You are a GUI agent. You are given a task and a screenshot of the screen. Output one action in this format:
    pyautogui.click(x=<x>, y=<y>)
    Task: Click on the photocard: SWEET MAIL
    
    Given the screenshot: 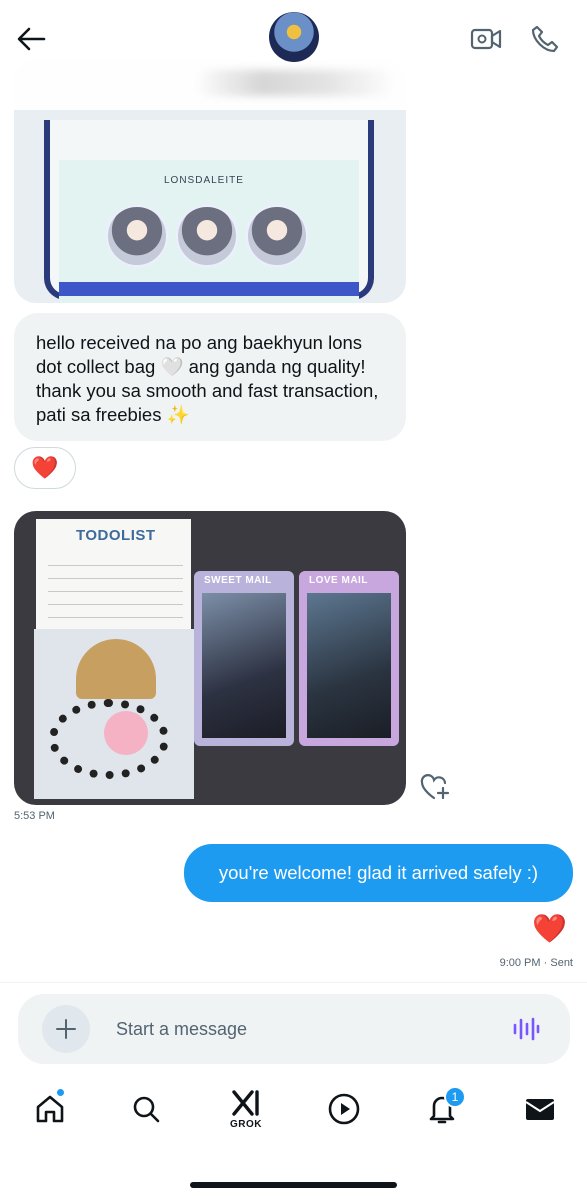 What is the action you would take?
    pyautogui.click(x=244, y=658)
    